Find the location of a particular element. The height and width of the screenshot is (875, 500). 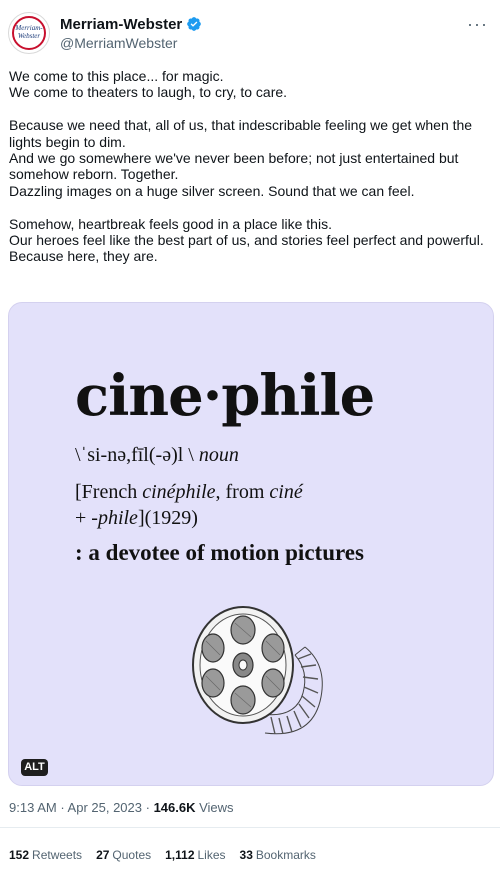

quotes-stat: 27 Quotes is located at coordinates (123, 855).